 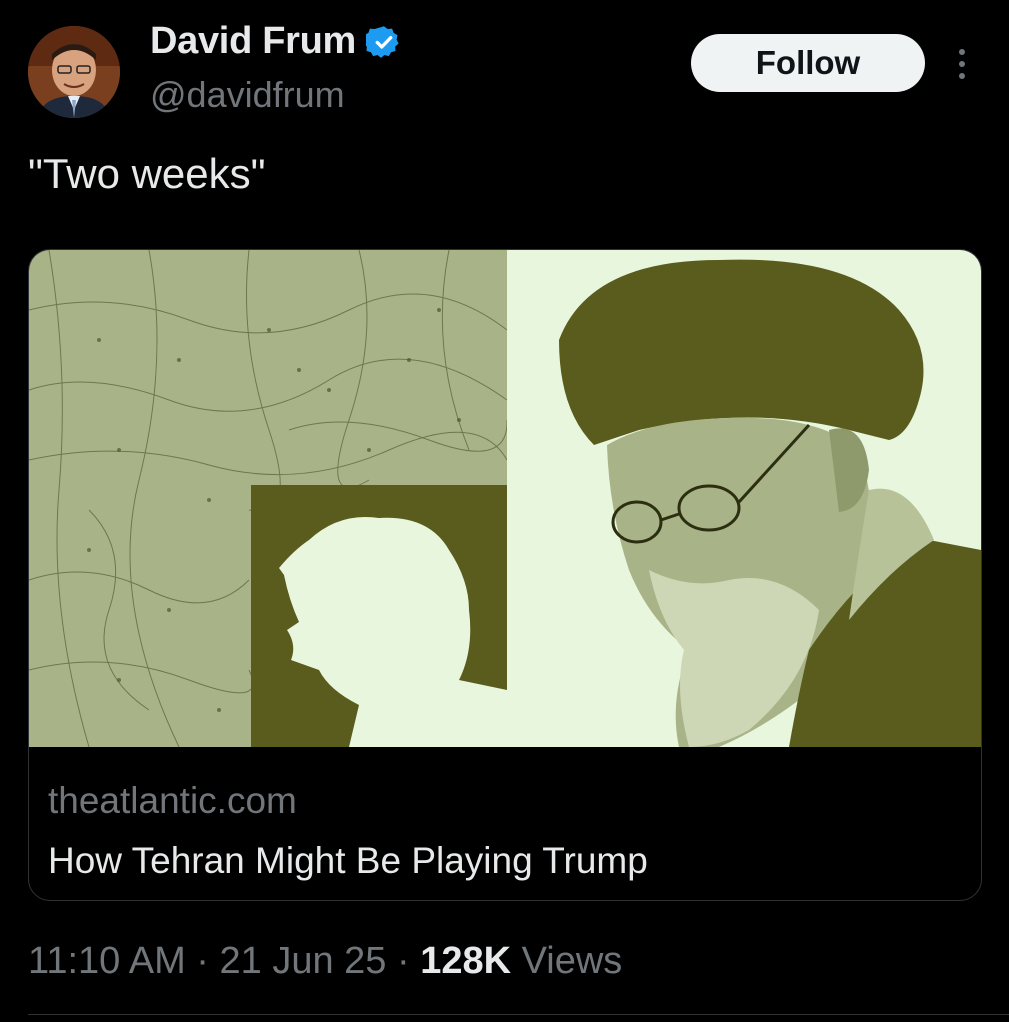 I want to click on more-options-icon, so click(x=962, y=64).